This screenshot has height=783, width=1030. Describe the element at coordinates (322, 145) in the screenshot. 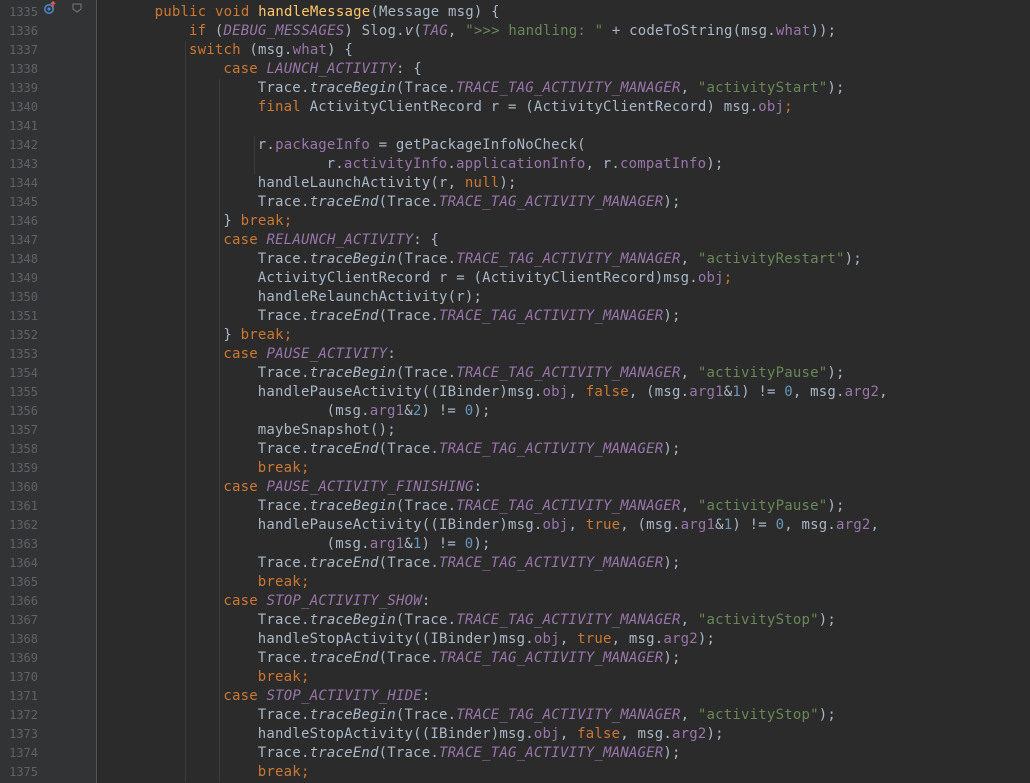

I see `code-token: packageInfo` at that location.